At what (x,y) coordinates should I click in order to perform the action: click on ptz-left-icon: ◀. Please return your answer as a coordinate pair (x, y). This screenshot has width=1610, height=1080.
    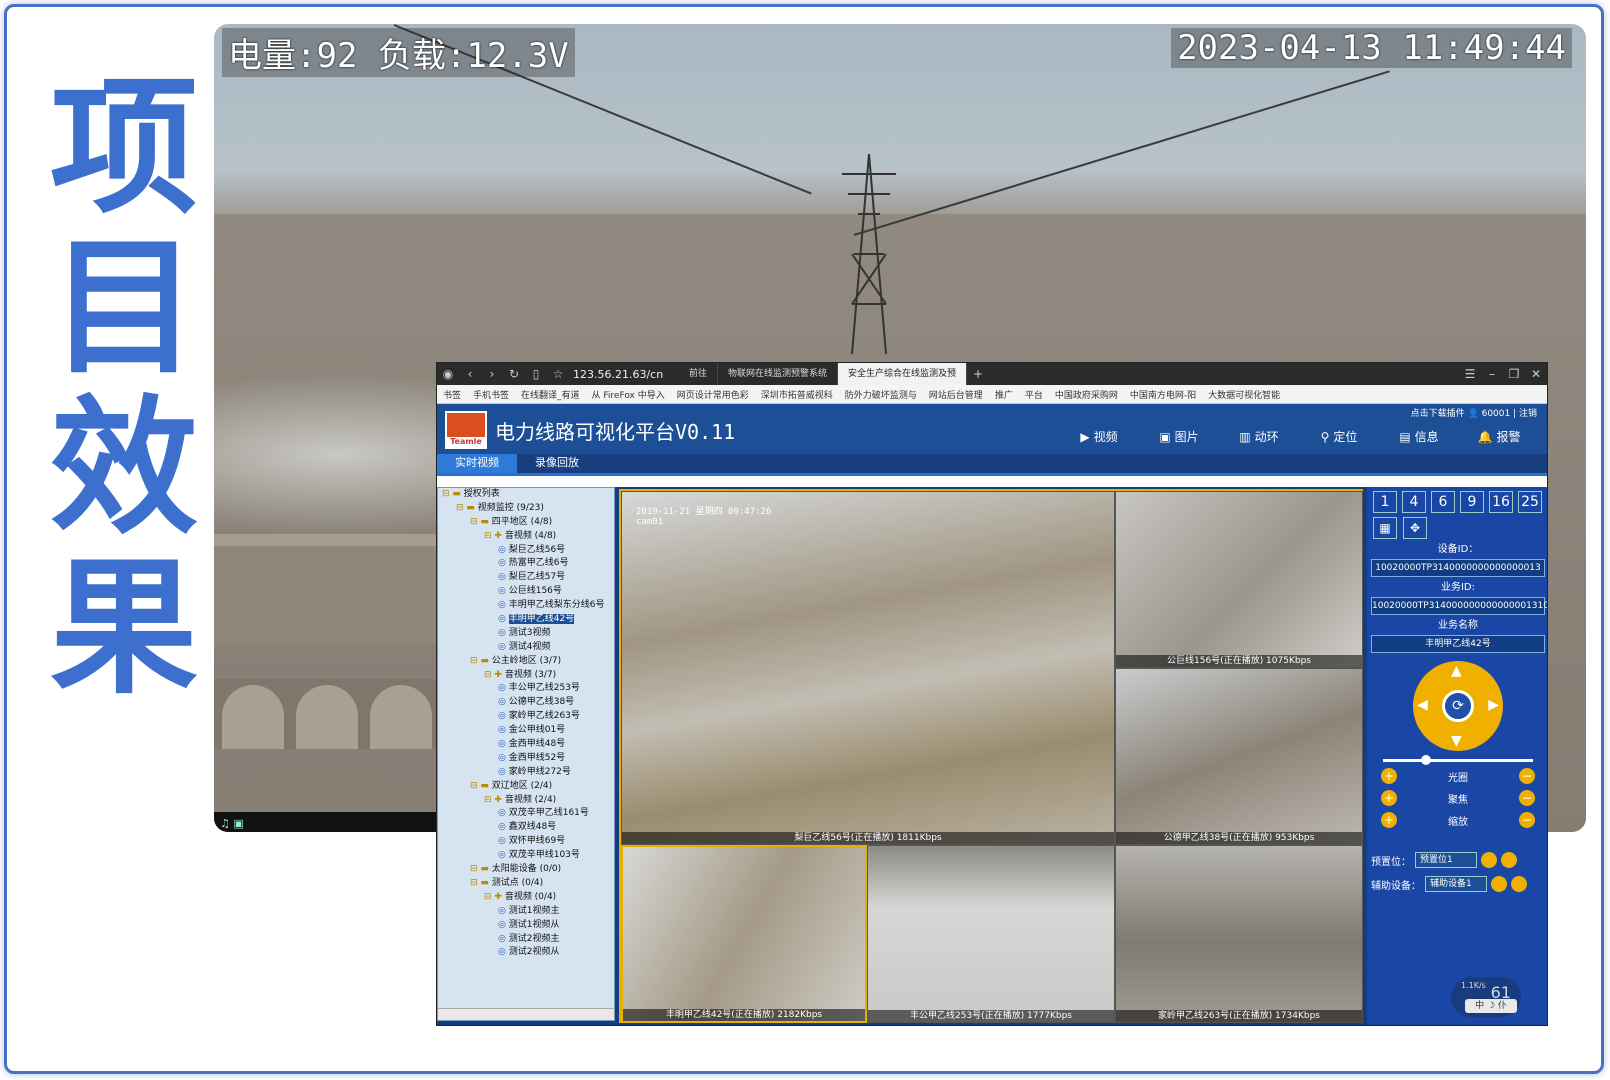
    Looking at the image, I should click on (1422, 705).